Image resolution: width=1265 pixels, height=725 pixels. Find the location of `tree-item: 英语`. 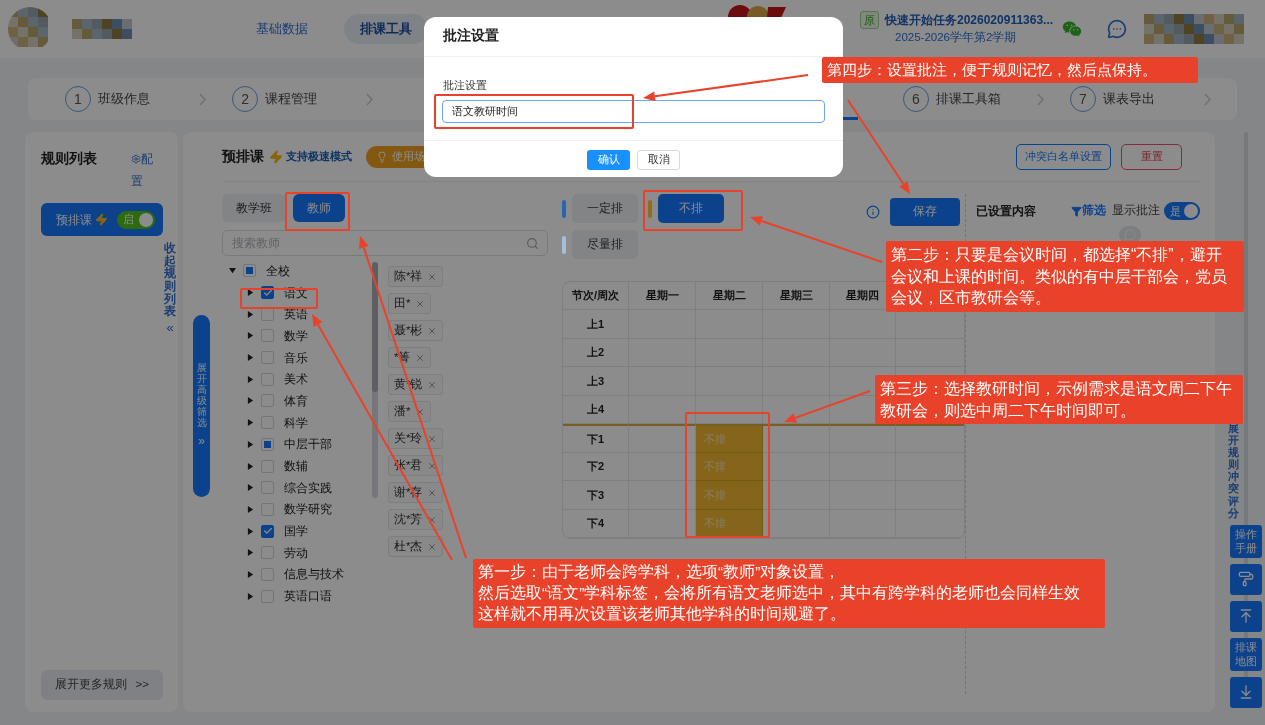

tree-item: 英语 is located at coordinates (296, 314).